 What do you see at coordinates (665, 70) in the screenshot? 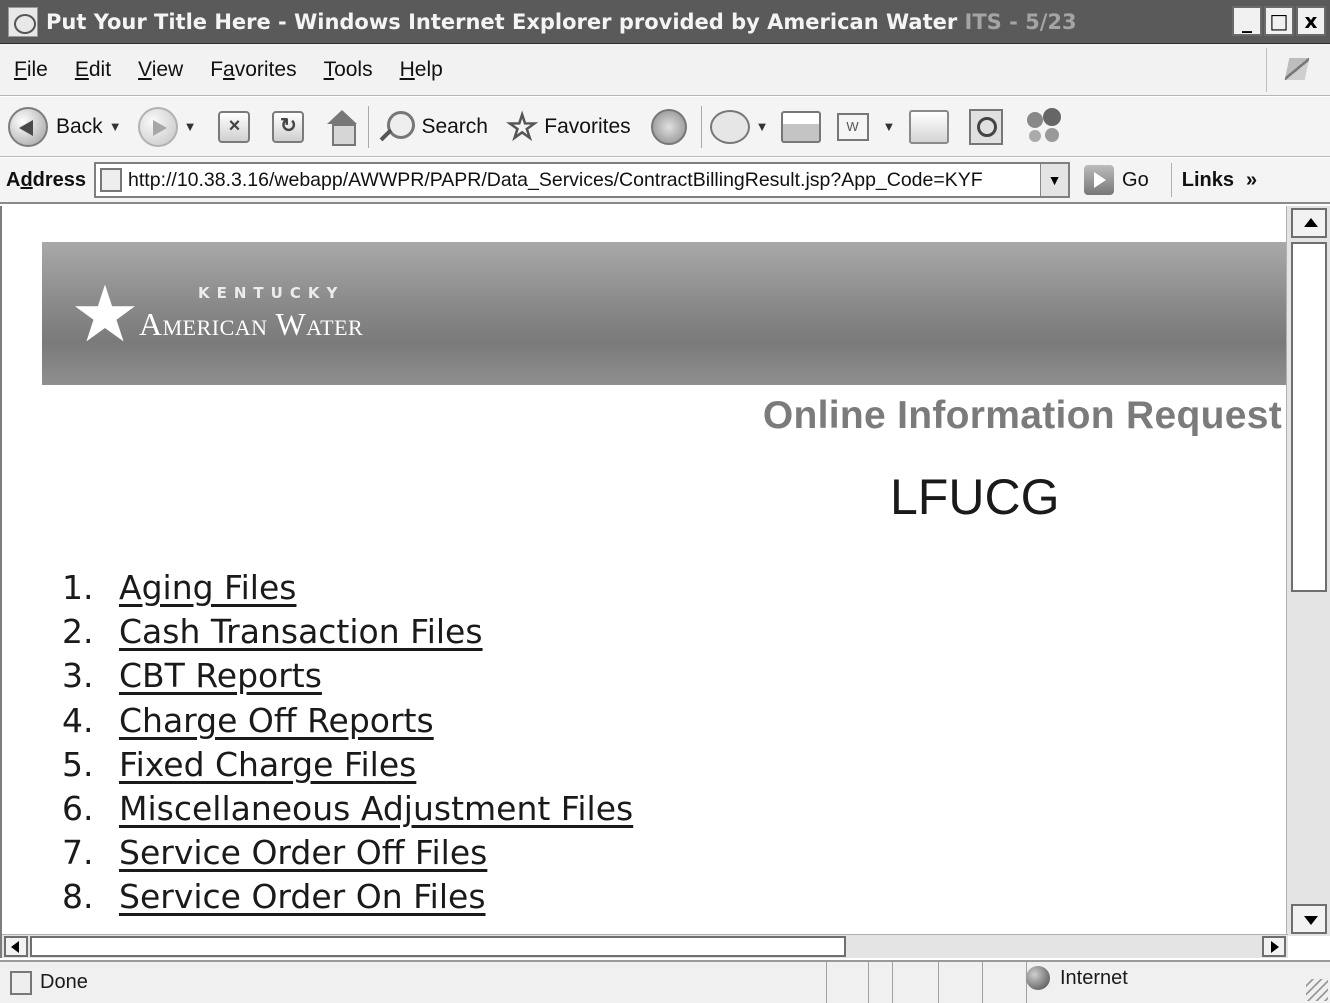
I see `menu-bar: File Edit View Favorites Tools Help` at bounding box center [665, 70].